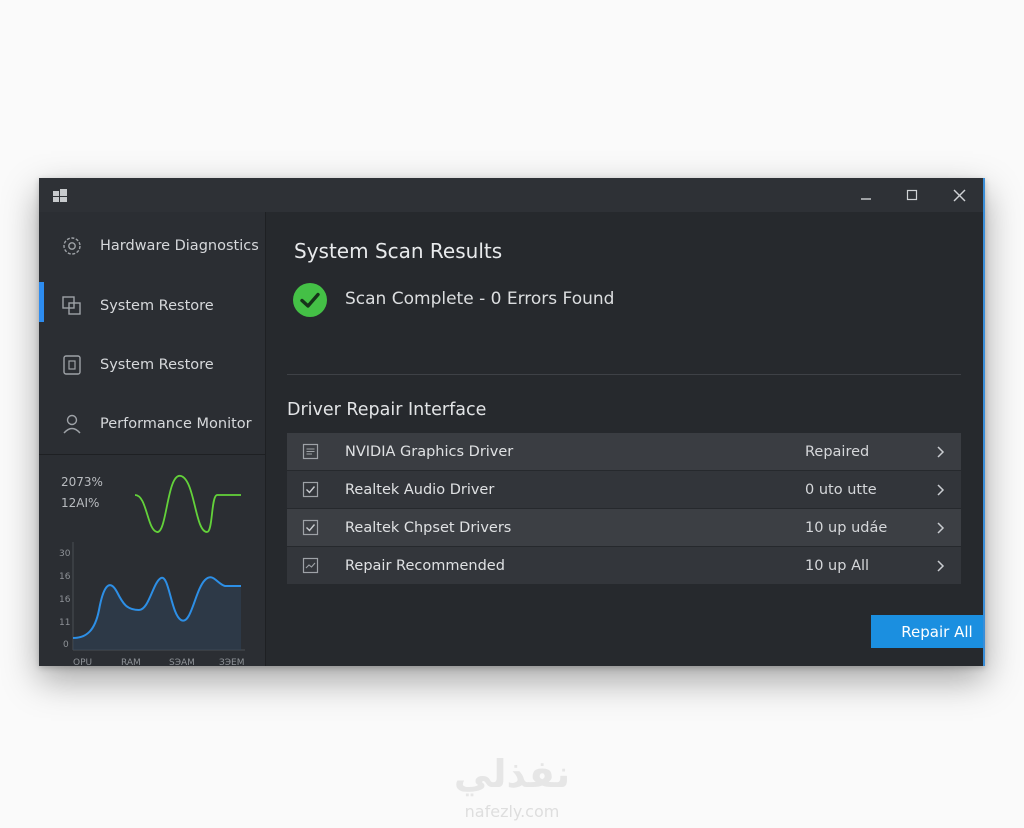  Describe the element at coordinates (82, 662) in the screenshot. I see `x-tick: OPU` at that location.